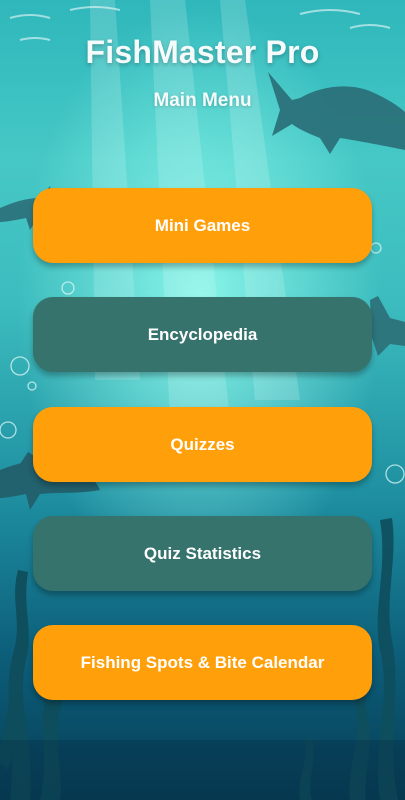  Describe the element at coordinates (336, 113) in the screenshot. I see `shark-silhouette-large` at that location.